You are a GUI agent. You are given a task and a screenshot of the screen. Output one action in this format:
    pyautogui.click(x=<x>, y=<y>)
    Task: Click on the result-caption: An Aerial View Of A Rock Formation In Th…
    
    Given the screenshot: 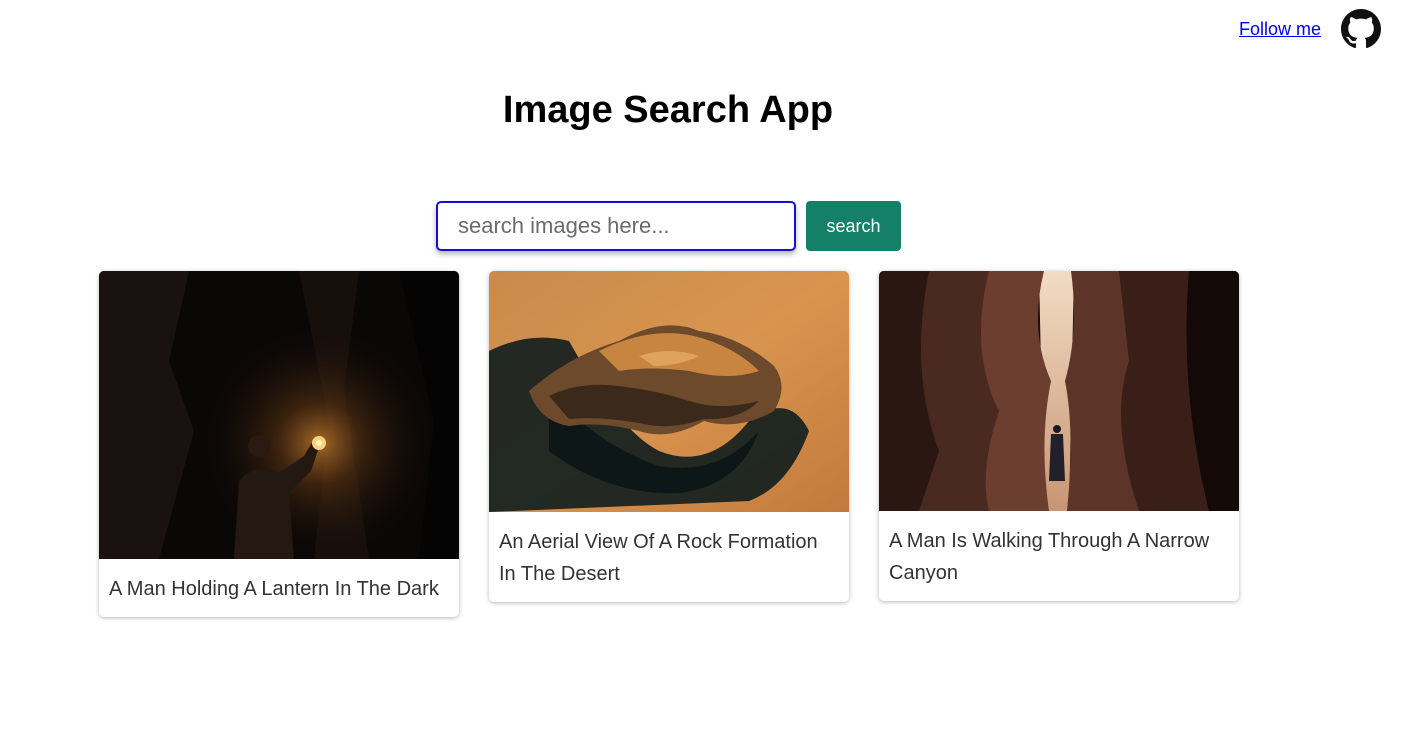 What is the action you would take?
    pyautogui.click(x=669, y=557)
    